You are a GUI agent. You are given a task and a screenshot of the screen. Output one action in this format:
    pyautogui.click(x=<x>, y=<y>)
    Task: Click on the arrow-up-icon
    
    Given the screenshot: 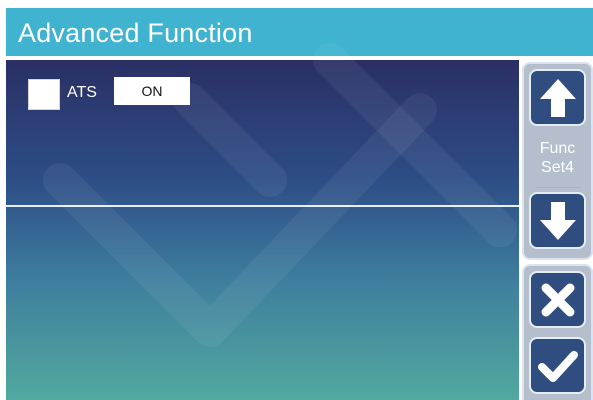 What is the action you would take?
    pyautogui.click(x=557, y=97)
    